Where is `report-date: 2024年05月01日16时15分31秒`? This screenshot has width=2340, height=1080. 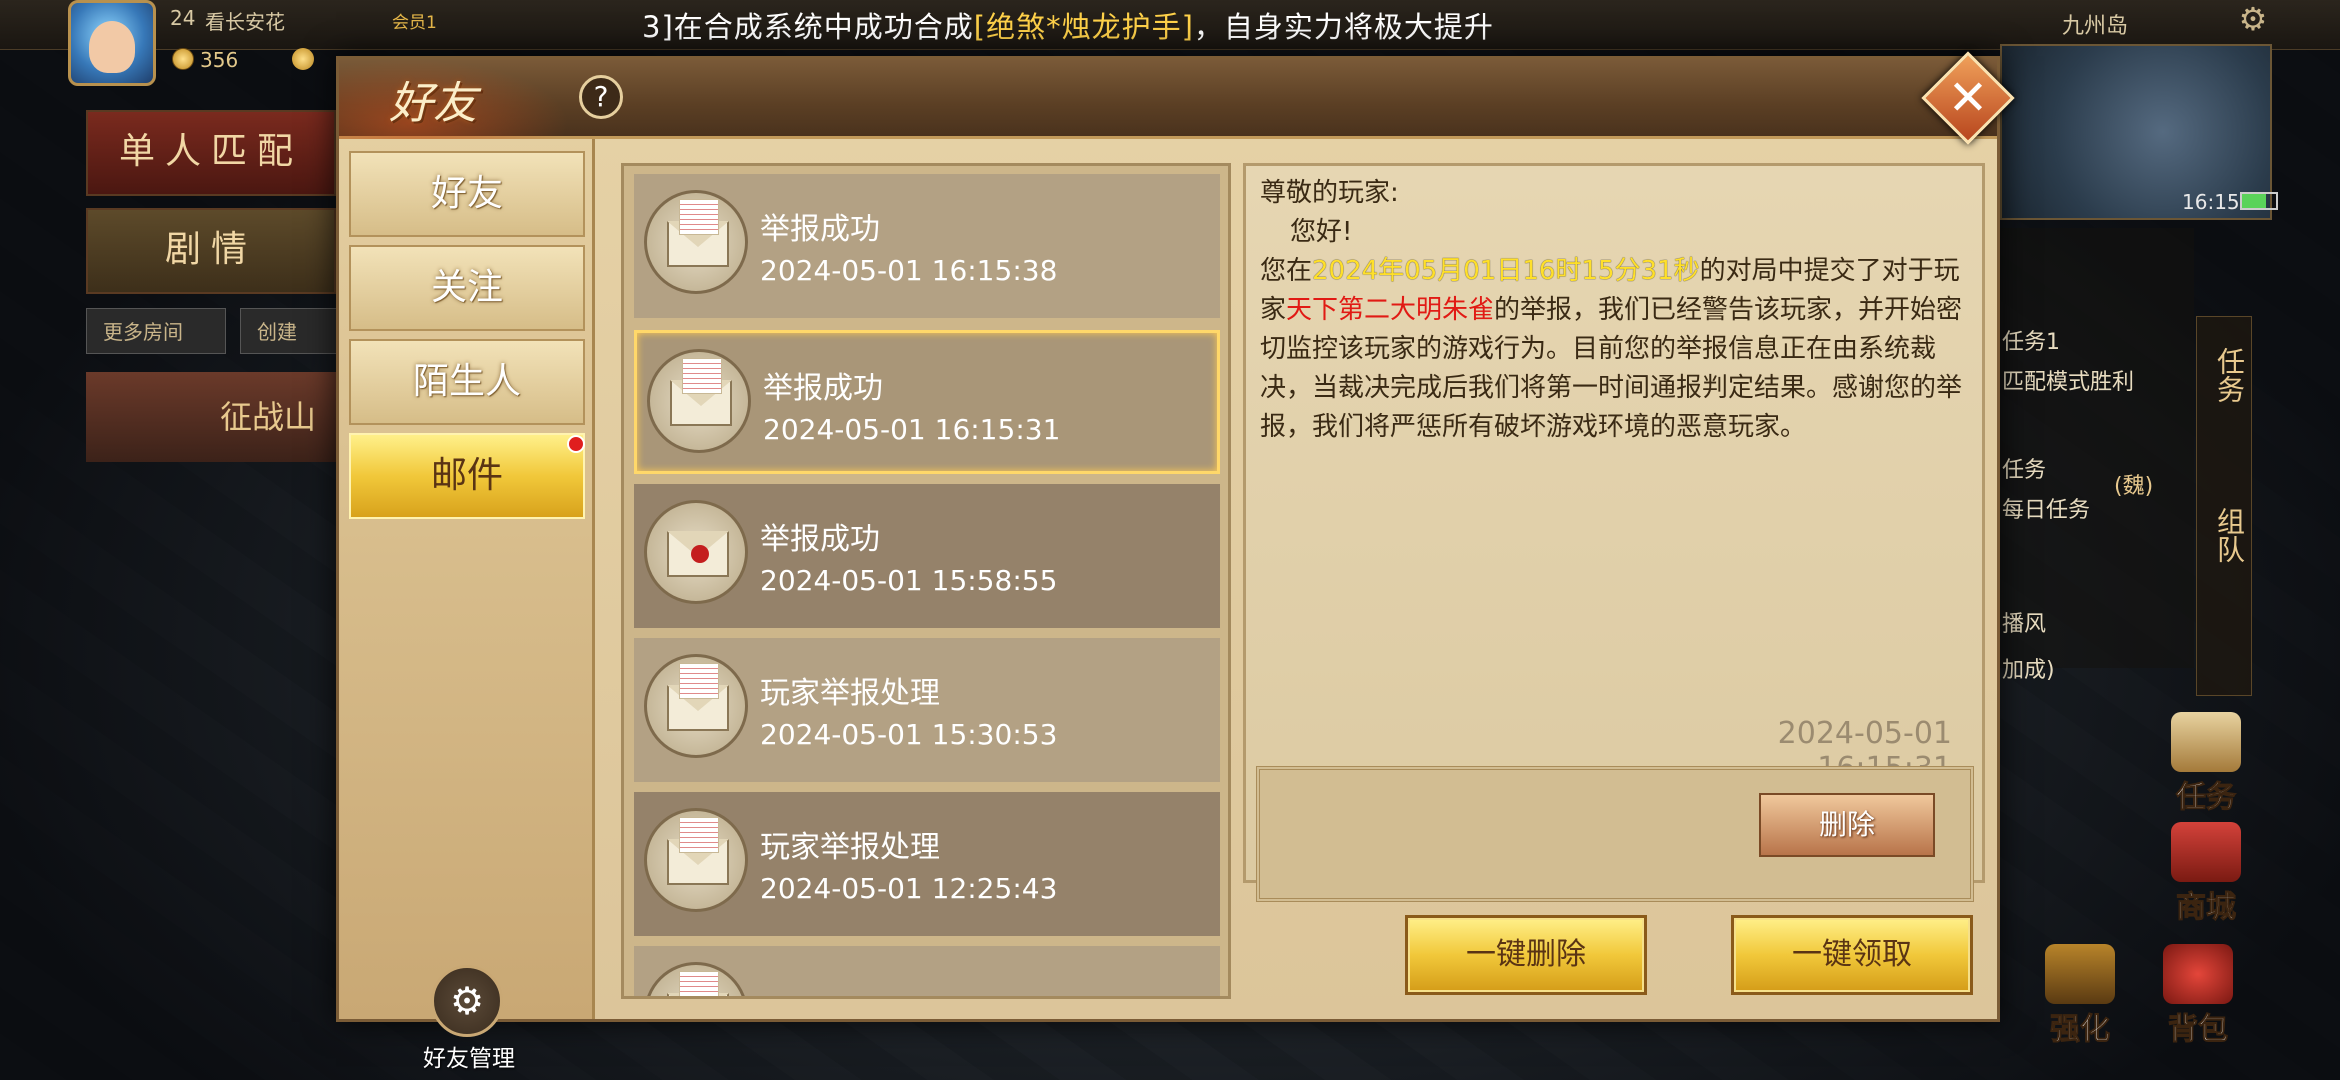 report-date: 2024年05月01日16时15分31秒 is located at coordinates (1506, 271).